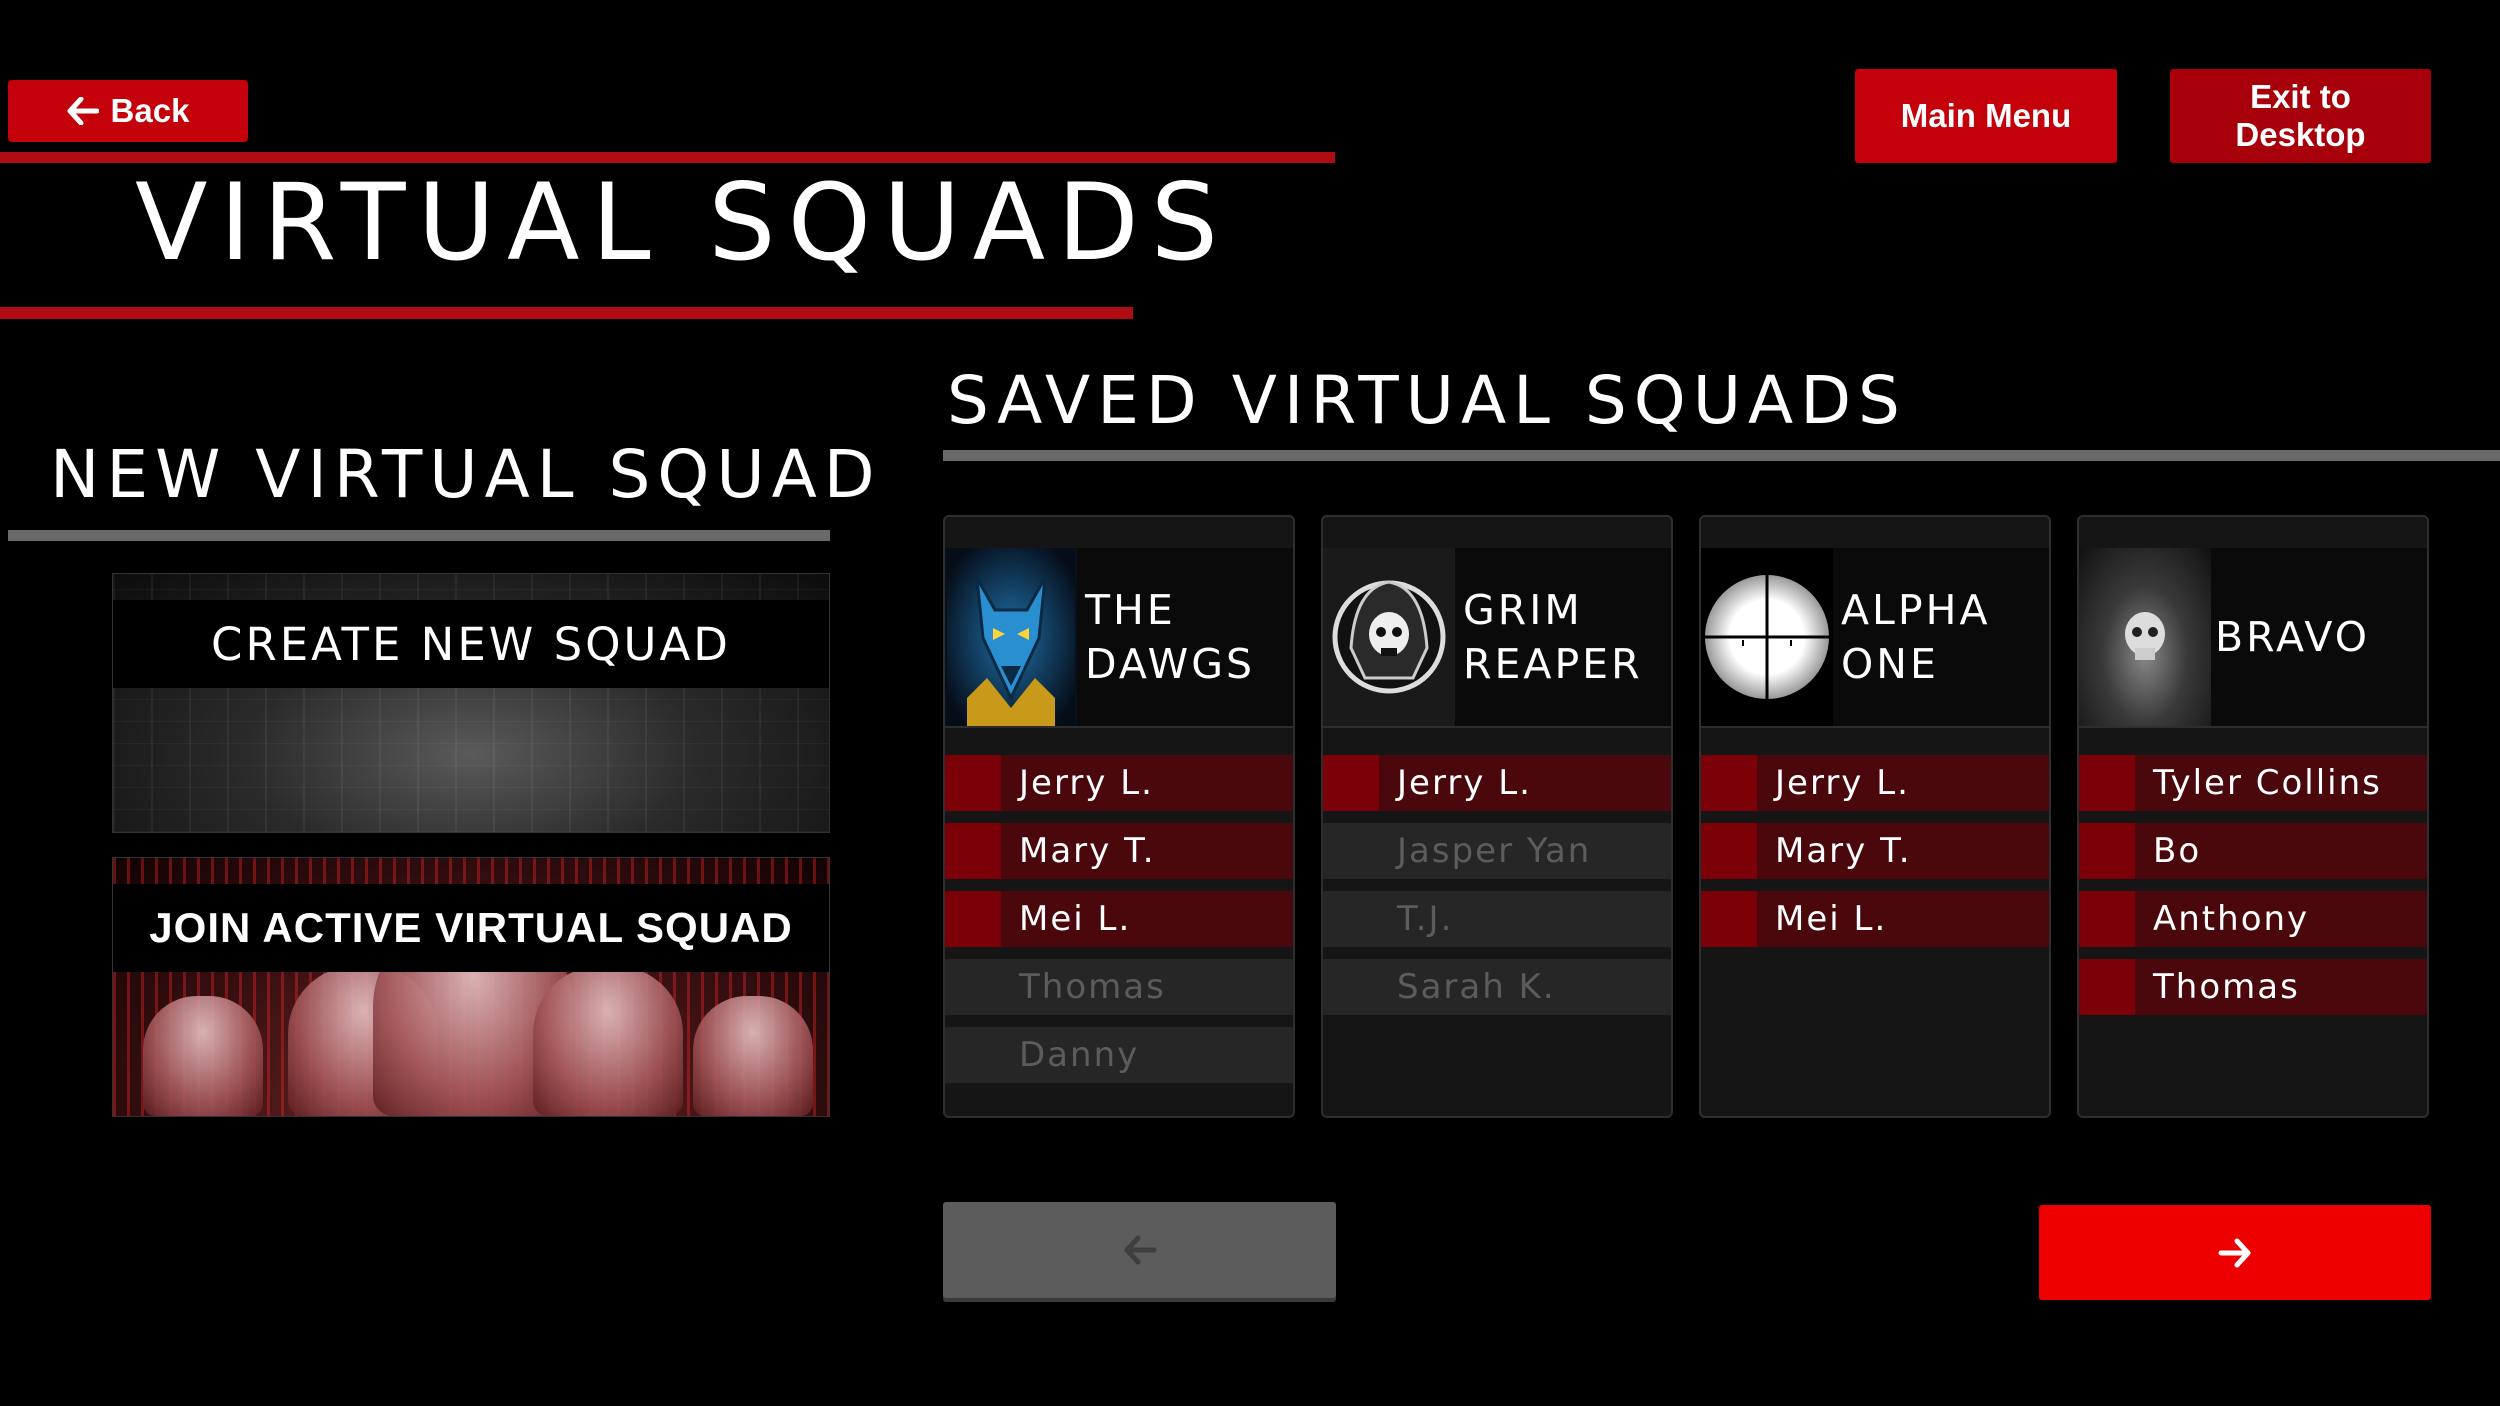 This screenshot has height=1406, width=2500. What do you see at coordinates (1476, 987) in the screenshot?
I see `member-name: Sarah K.` at bounding box center [1476, 987].